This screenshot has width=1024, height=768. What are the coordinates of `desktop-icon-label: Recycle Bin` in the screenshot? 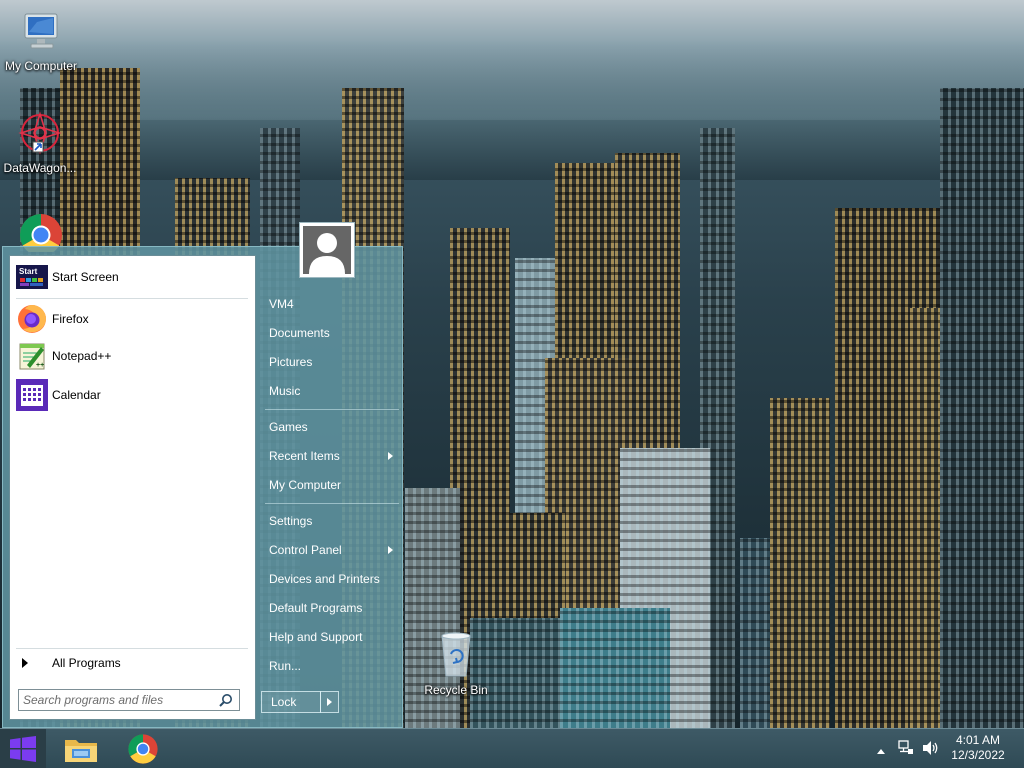 It's located at (456, 690).